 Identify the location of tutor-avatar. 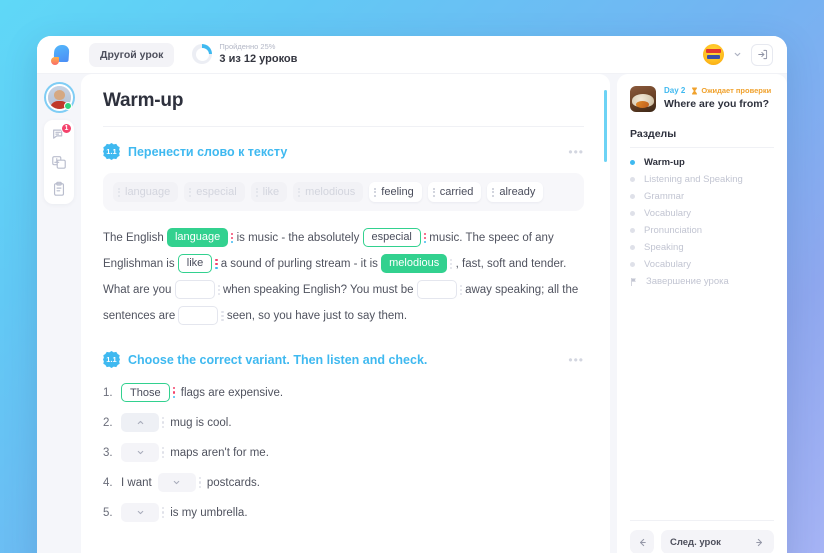
(59, 97).